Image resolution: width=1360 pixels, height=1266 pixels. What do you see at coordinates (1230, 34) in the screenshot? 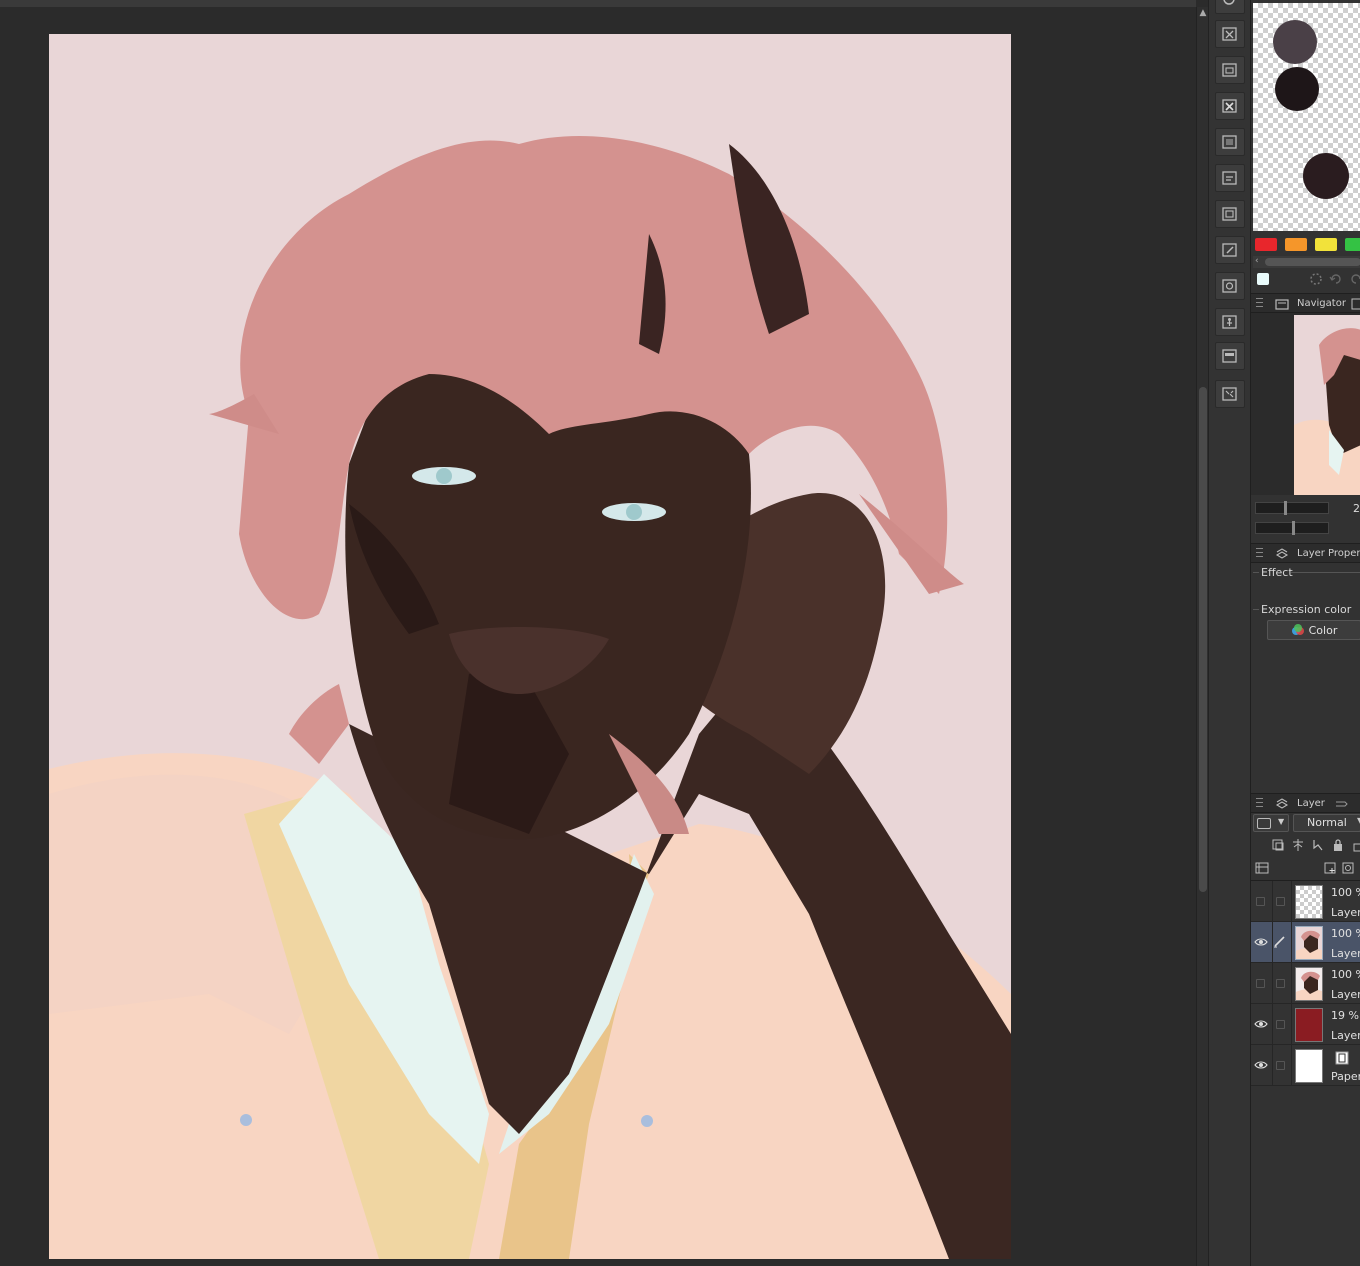
I see `new-icon` at bounding box center [1230, 34].